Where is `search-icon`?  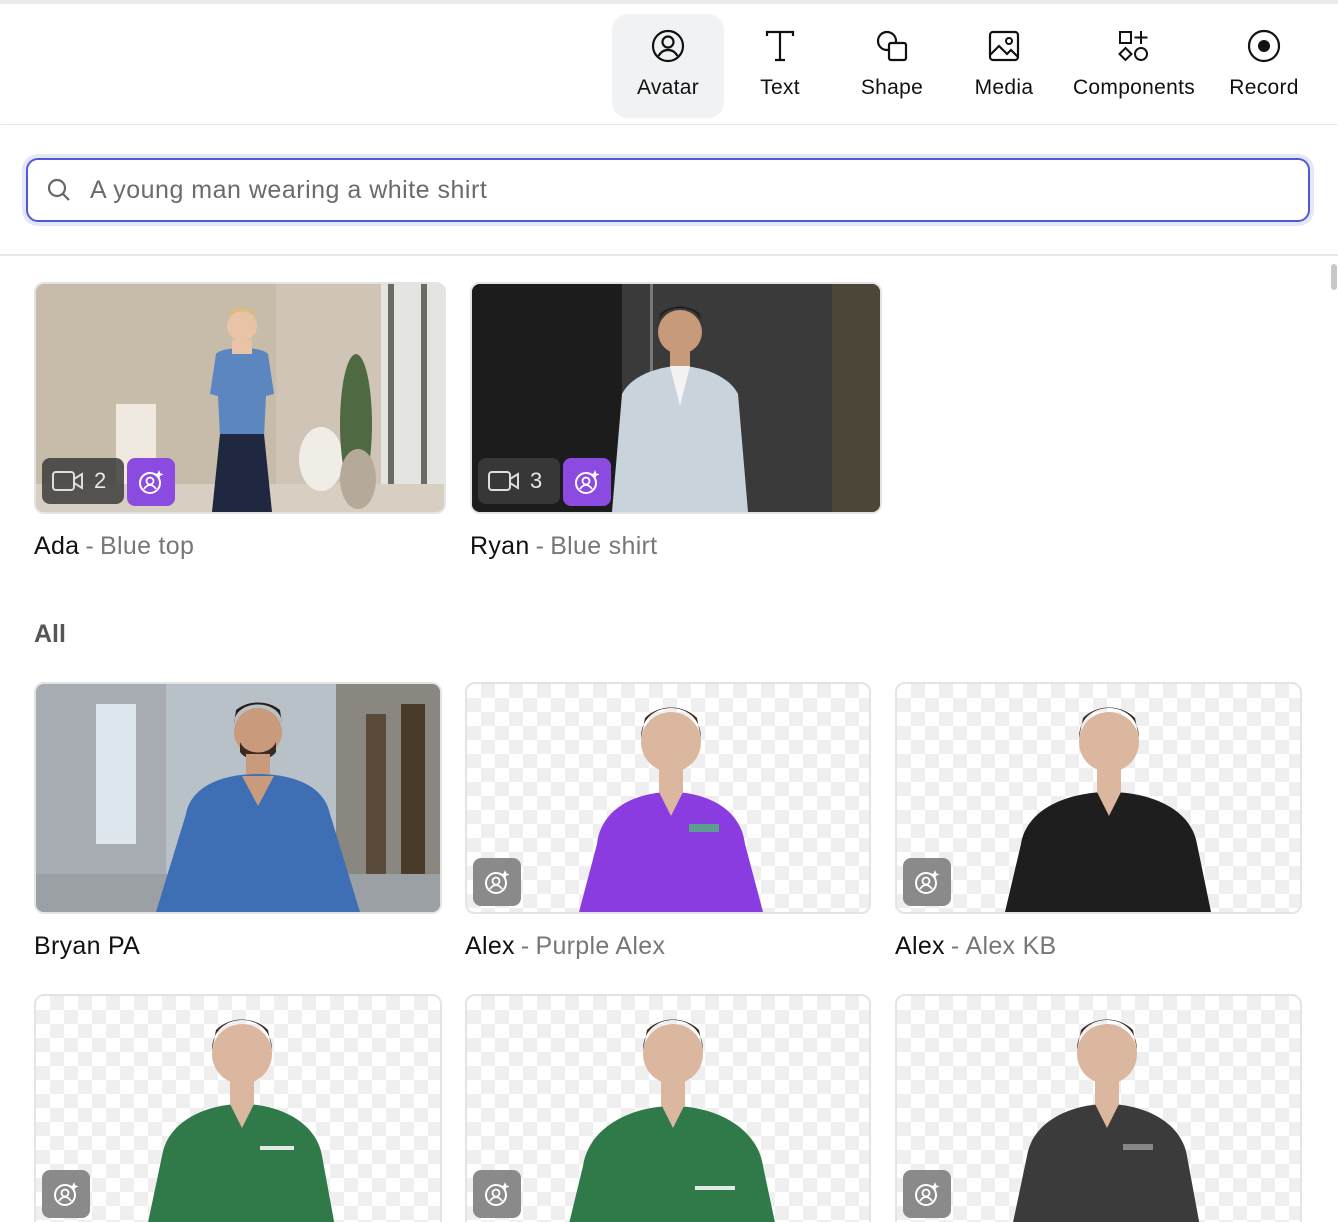
search-icon is located at coordinates (58, 189).